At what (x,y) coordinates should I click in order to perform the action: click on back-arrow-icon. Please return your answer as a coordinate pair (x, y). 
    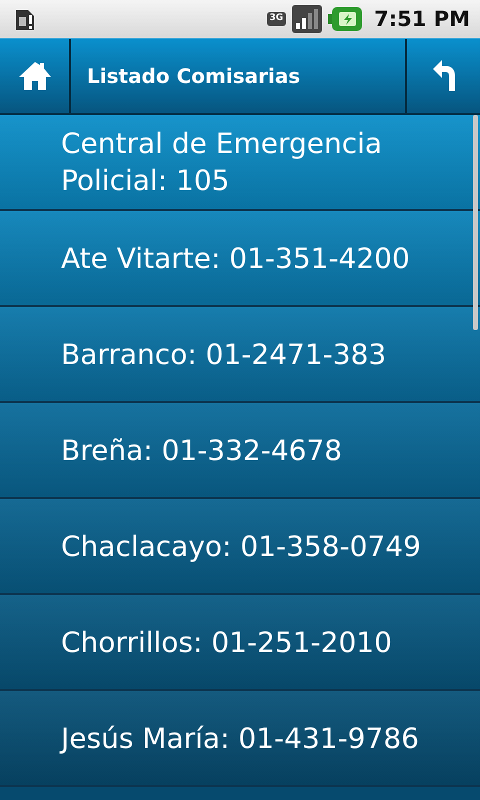
    Looking at the image, I should click on (443, 76).